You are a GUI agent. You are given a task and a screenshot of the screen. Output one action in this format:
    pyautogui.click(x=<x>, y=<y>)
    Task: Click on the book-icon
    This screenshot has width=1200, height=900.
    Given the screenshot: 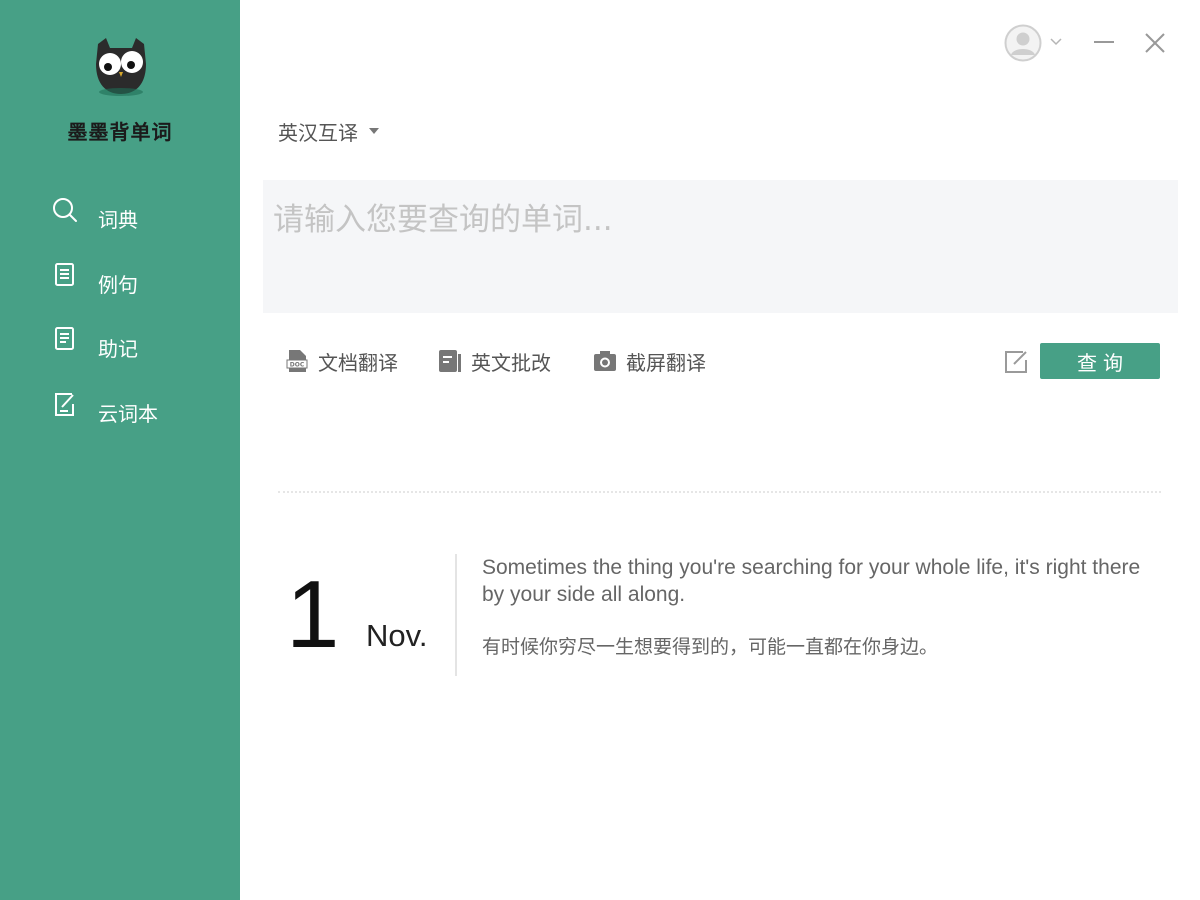 What is the action you would take?
    pyautogui.click(x=64, y=274)
    